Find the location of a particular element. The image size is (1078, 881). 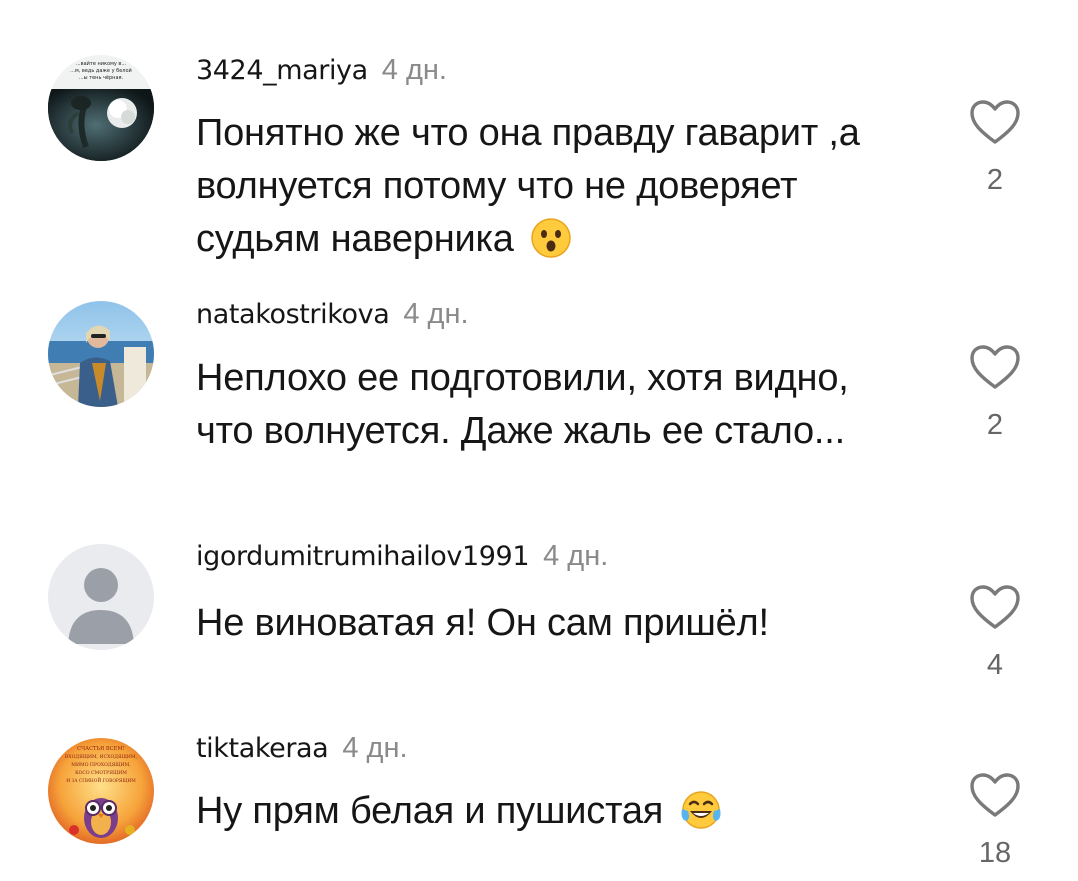

comment-text: Не виноватая я! Он сам пришёл! is located at coordinates (556, 623).